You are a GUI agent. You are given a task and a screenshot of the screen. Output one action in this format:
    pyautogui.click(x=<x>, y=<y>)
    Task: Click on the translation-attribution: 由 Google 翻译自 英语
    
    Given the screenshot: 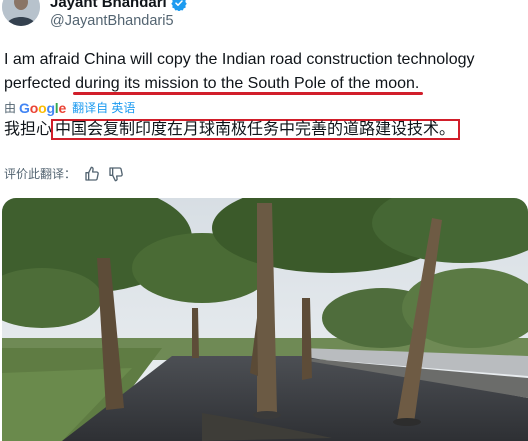 What is the action you would take?
    pyautogui.click(x=69, y=107)
    